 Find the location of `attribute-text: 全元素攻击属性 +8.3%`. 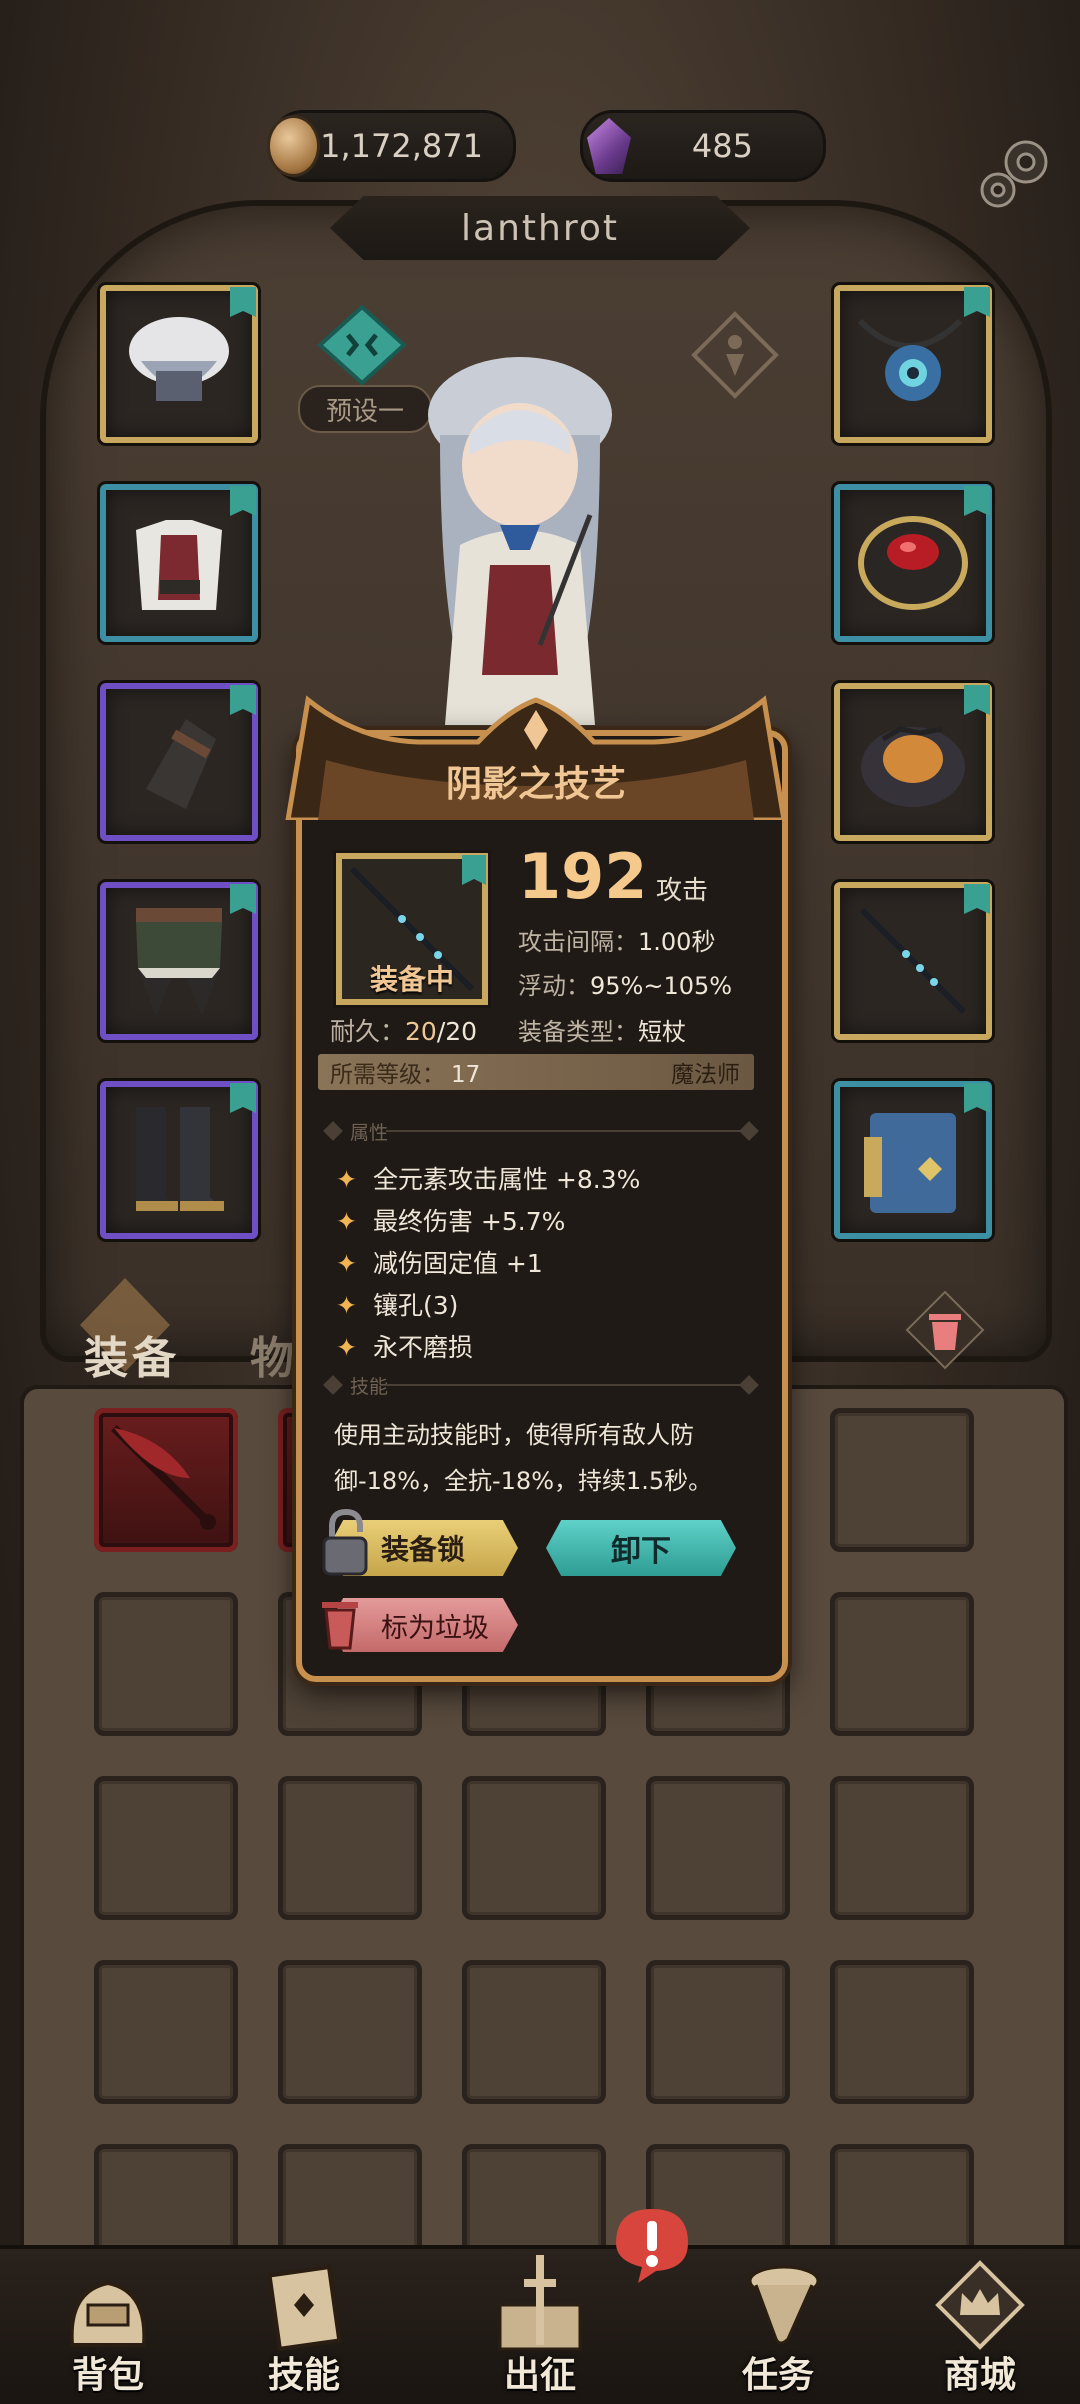

attribute-text: 全元素攻击属性 +8.3% is located at coordinates (506, 1179).